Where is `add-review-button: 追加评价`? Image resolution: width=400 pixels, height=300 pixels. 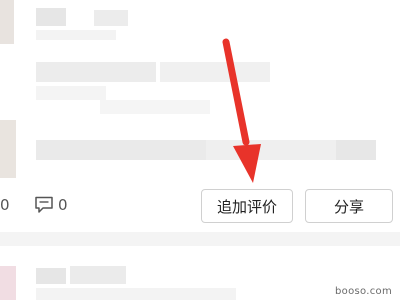
add-review-button: 追加评价 is located at coordinates (247, 206).